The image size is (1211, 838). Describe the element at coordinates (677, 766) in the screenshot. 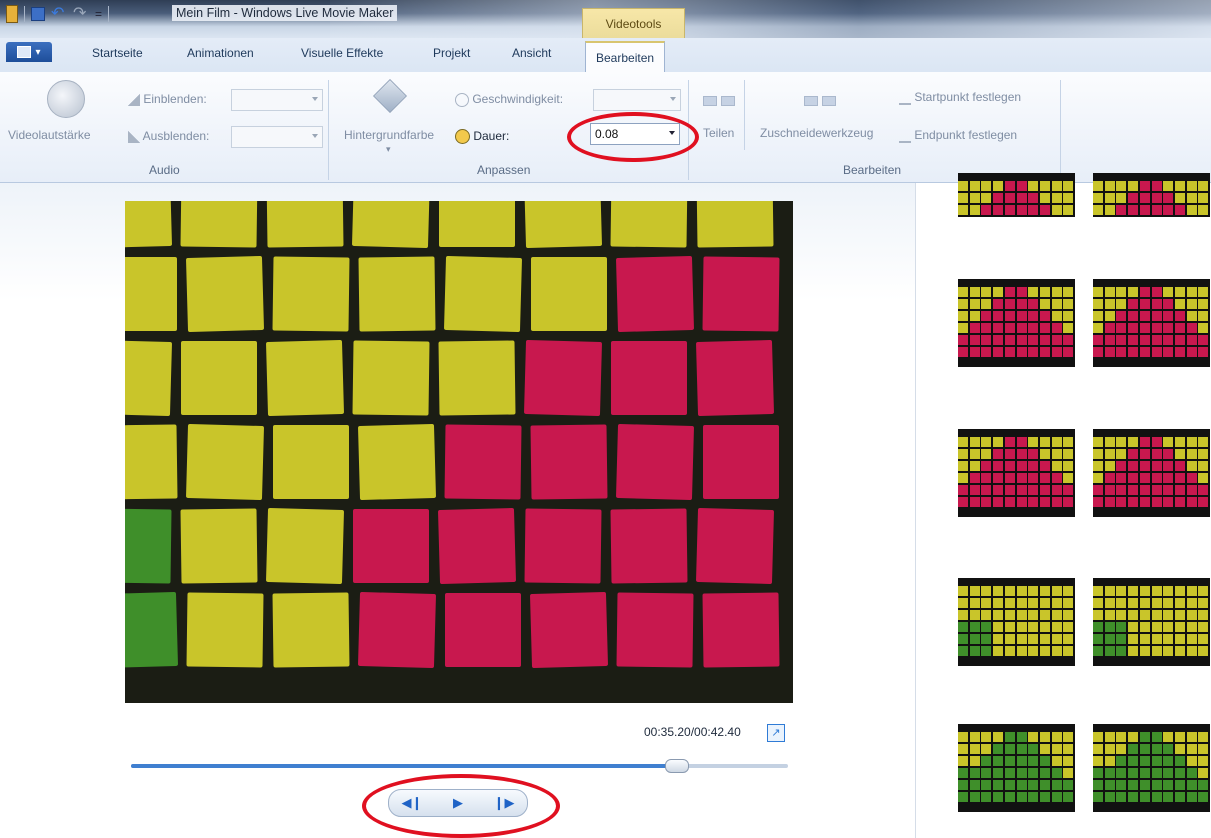

I see `seek-bar-thumb` at that location.